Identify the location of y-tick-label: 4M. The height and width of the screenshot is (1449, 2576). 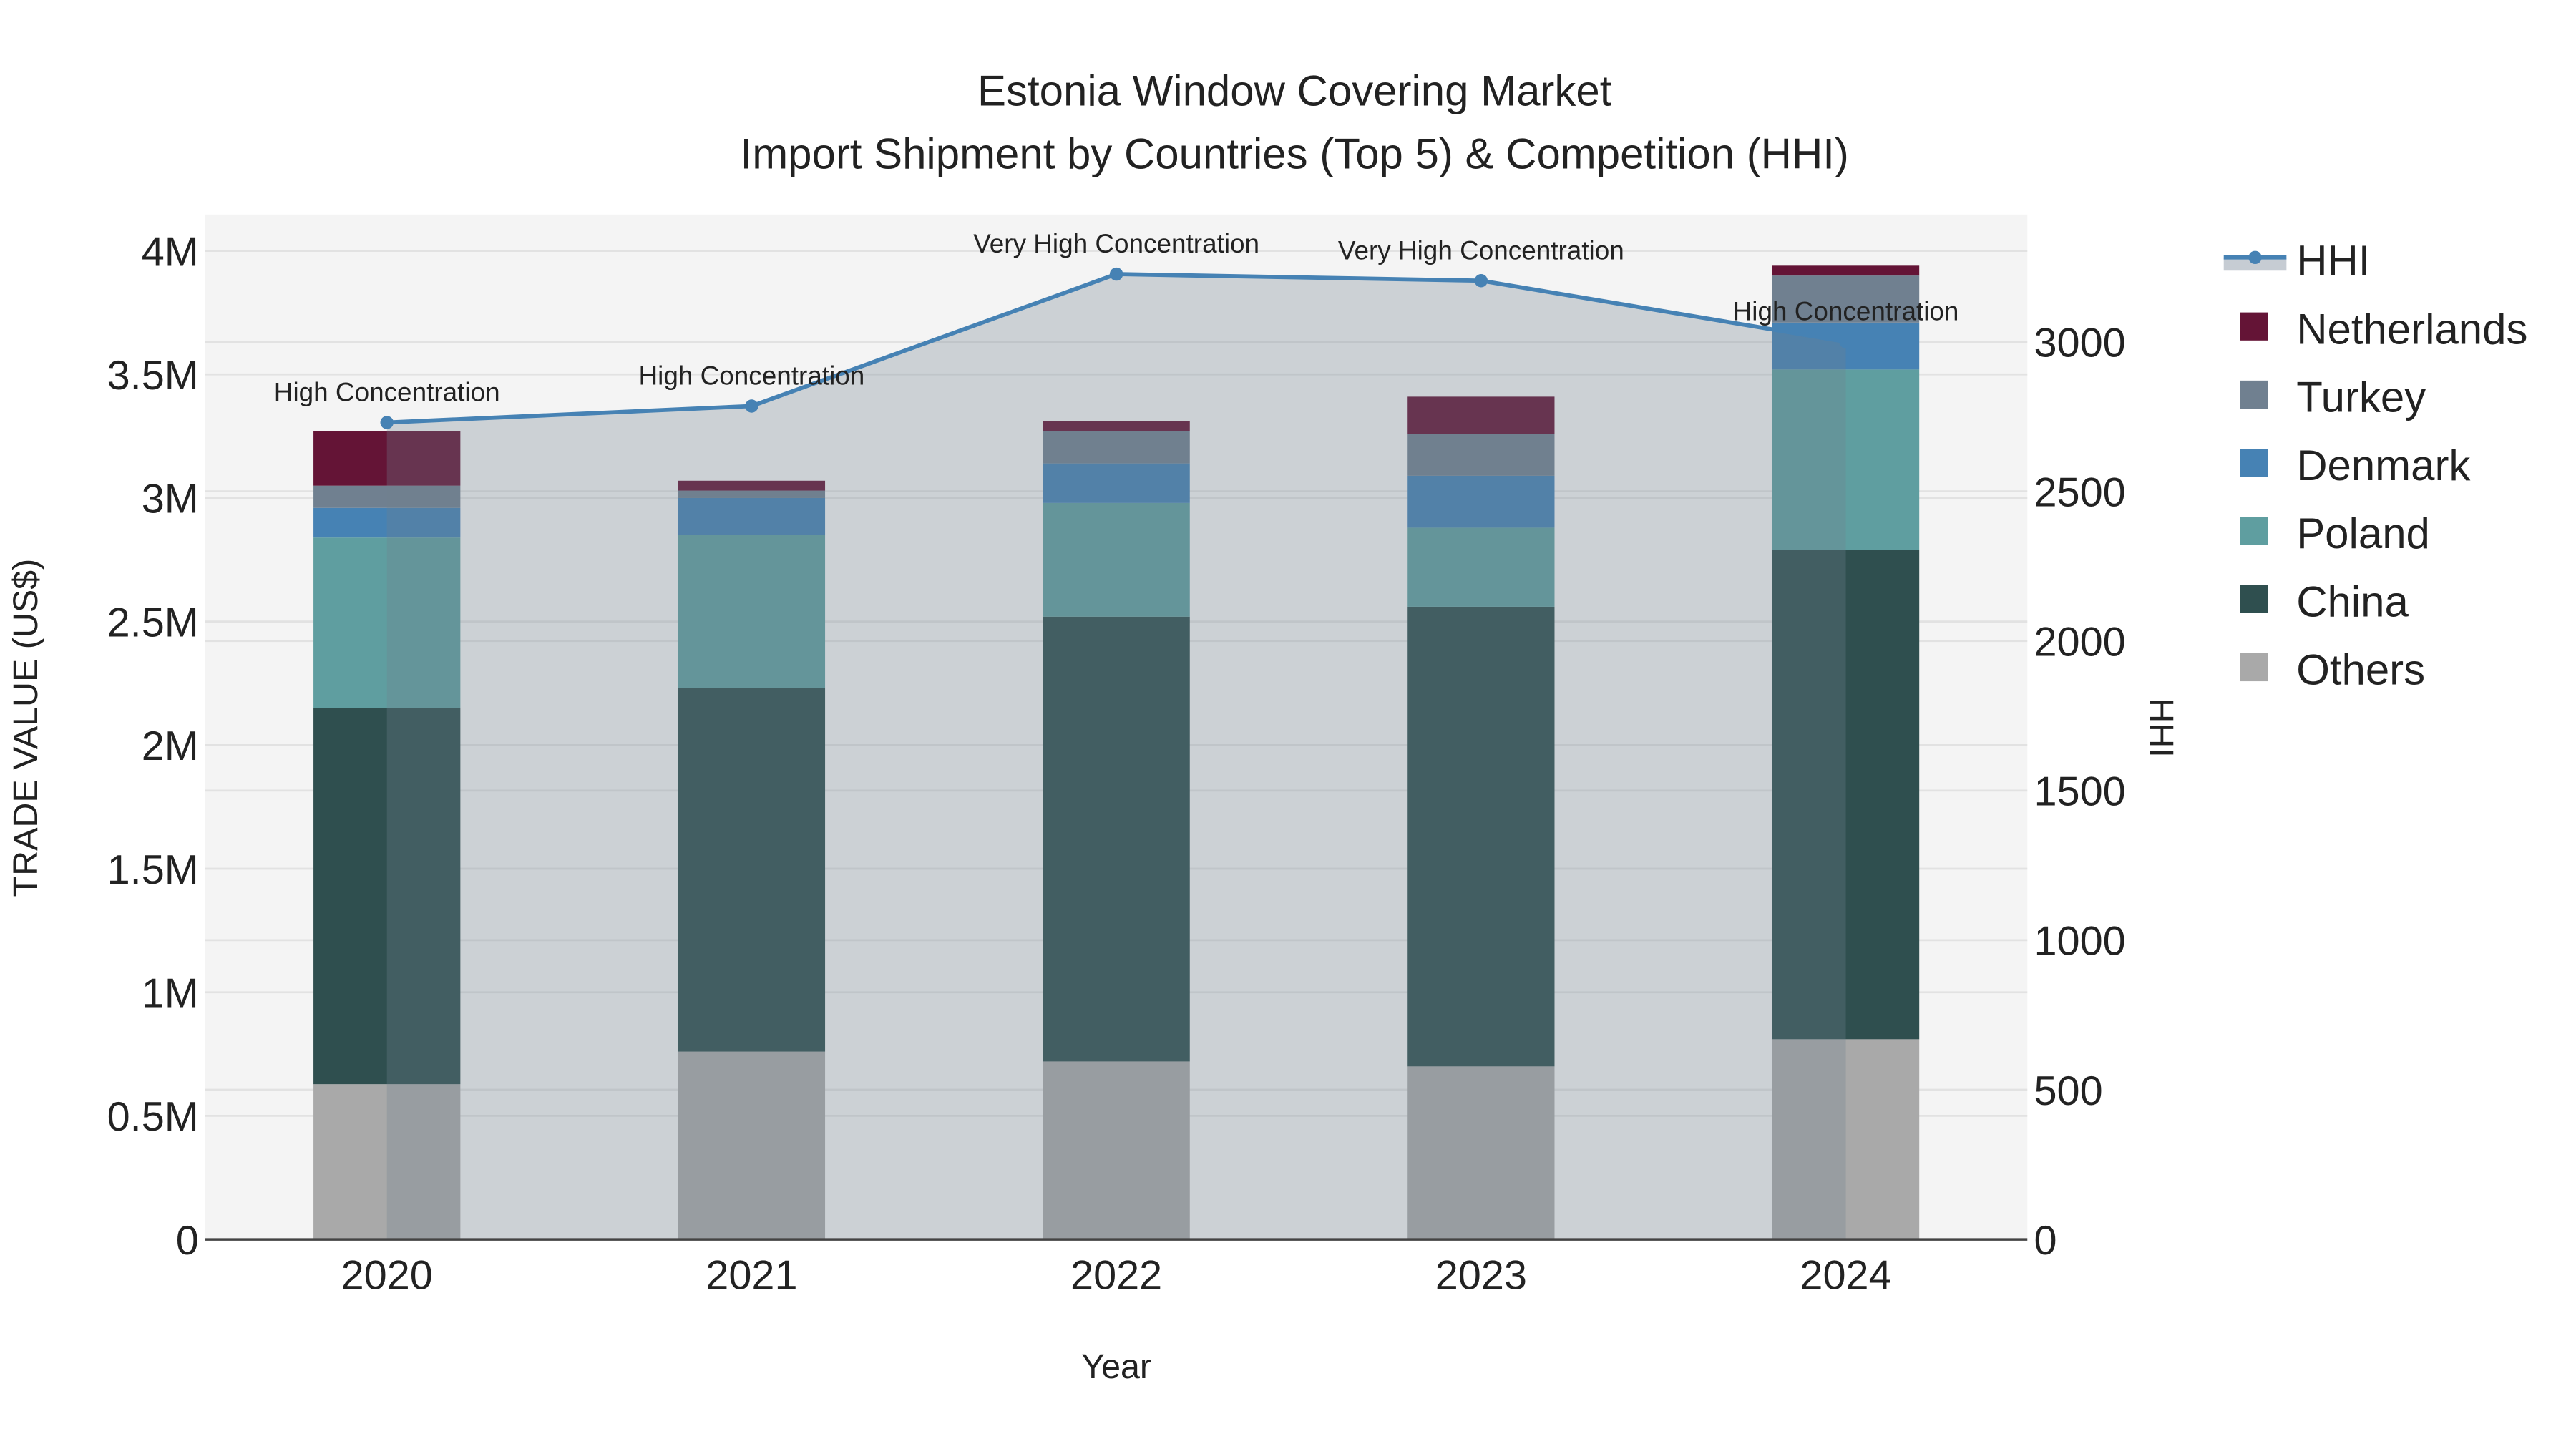
(170, 252).